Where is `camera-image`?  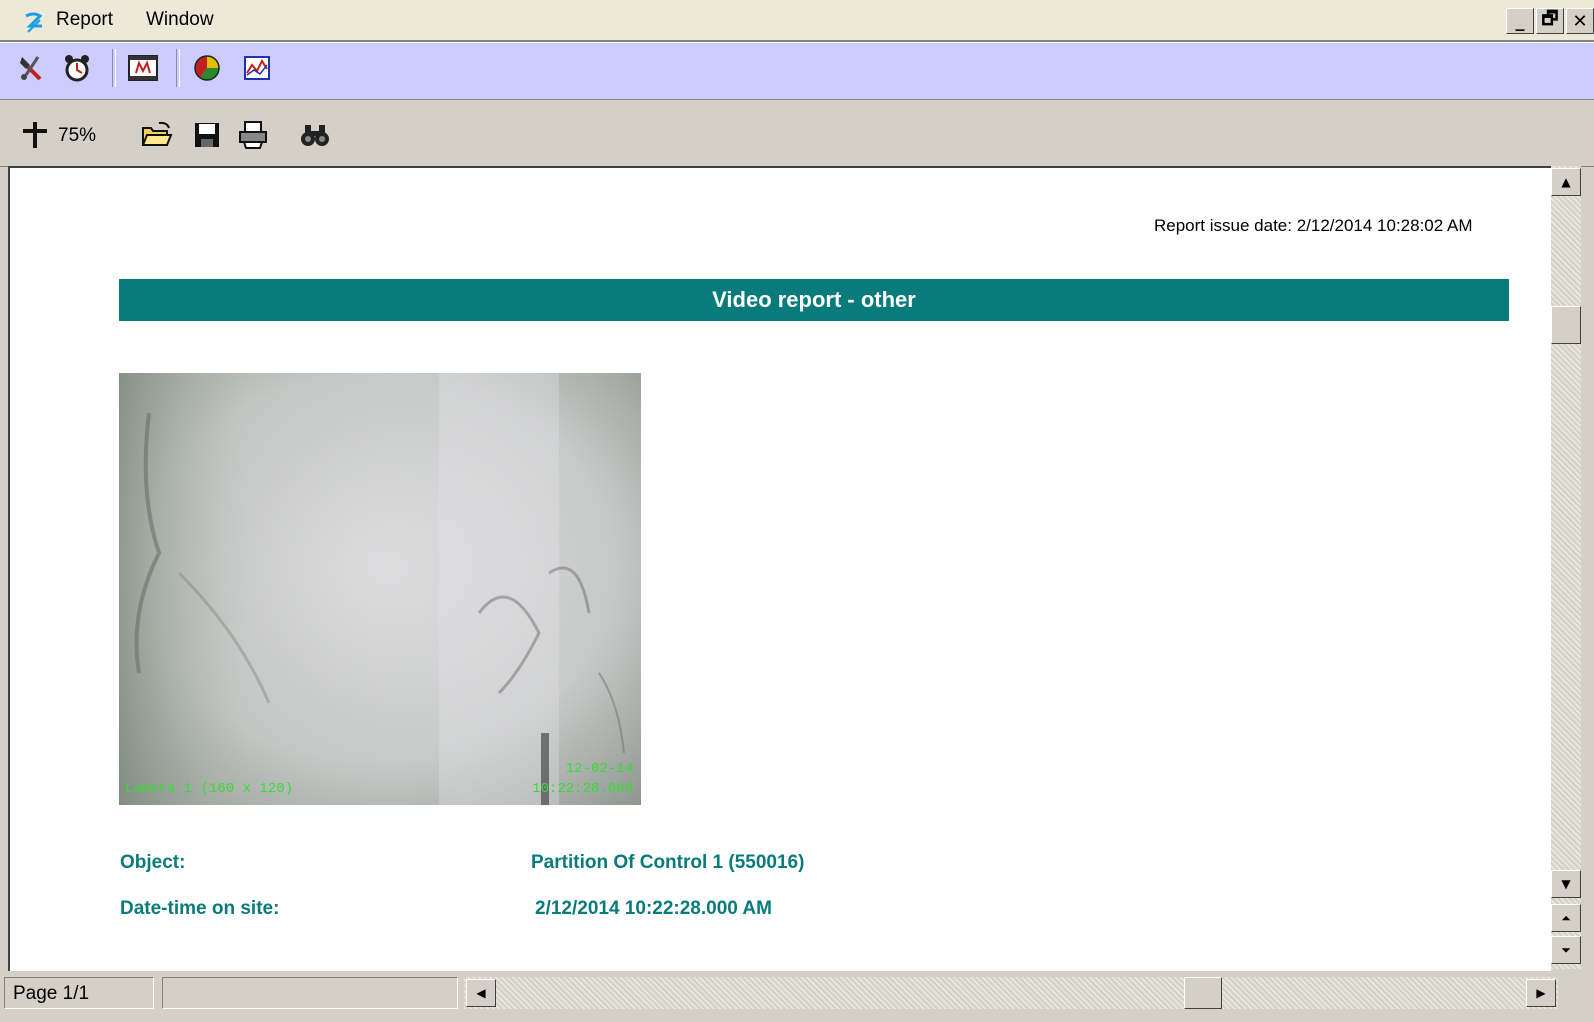 camera-image is located at coordinates (380, 589).